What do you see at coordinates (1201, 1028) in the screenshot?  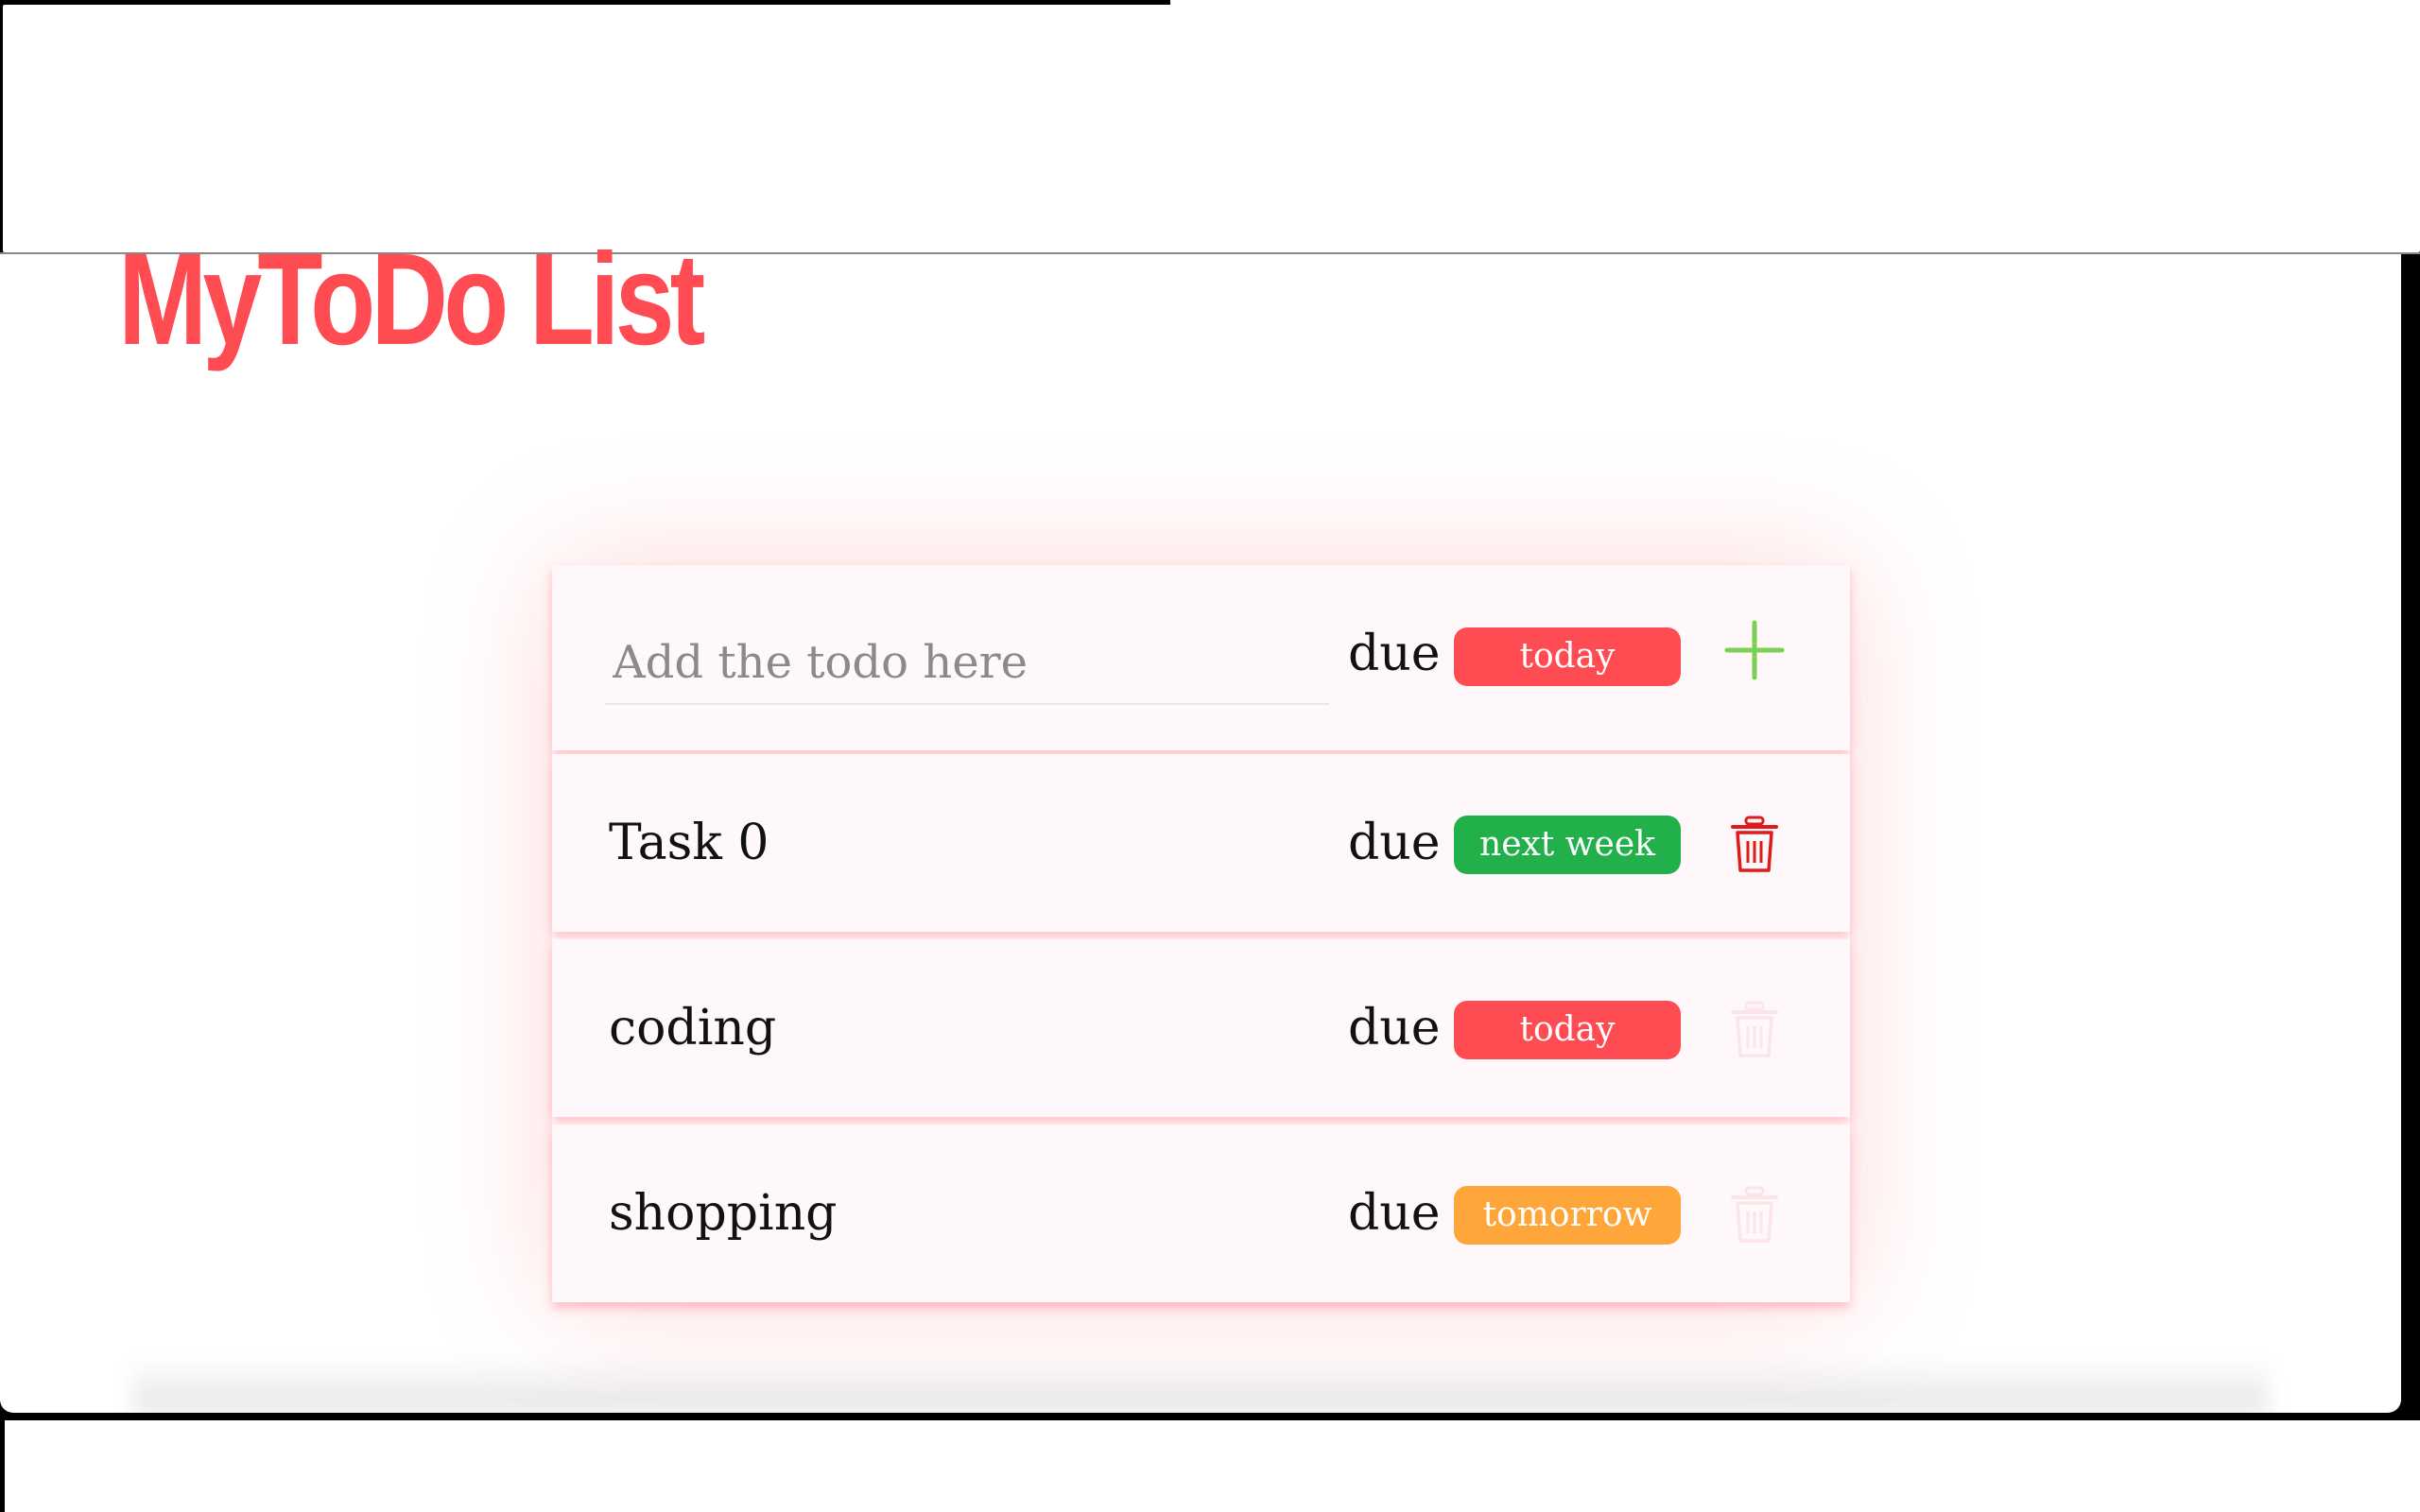 I see `list-item: coding due today` at bounding box center [1201, 1028].